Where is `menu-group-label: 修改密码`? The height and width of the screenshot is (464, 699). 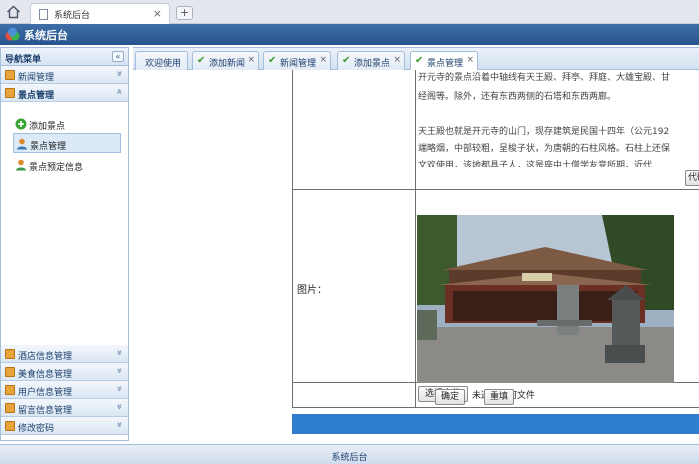 menu-group-label: 修改密码 is located at coordinates (36, 429).